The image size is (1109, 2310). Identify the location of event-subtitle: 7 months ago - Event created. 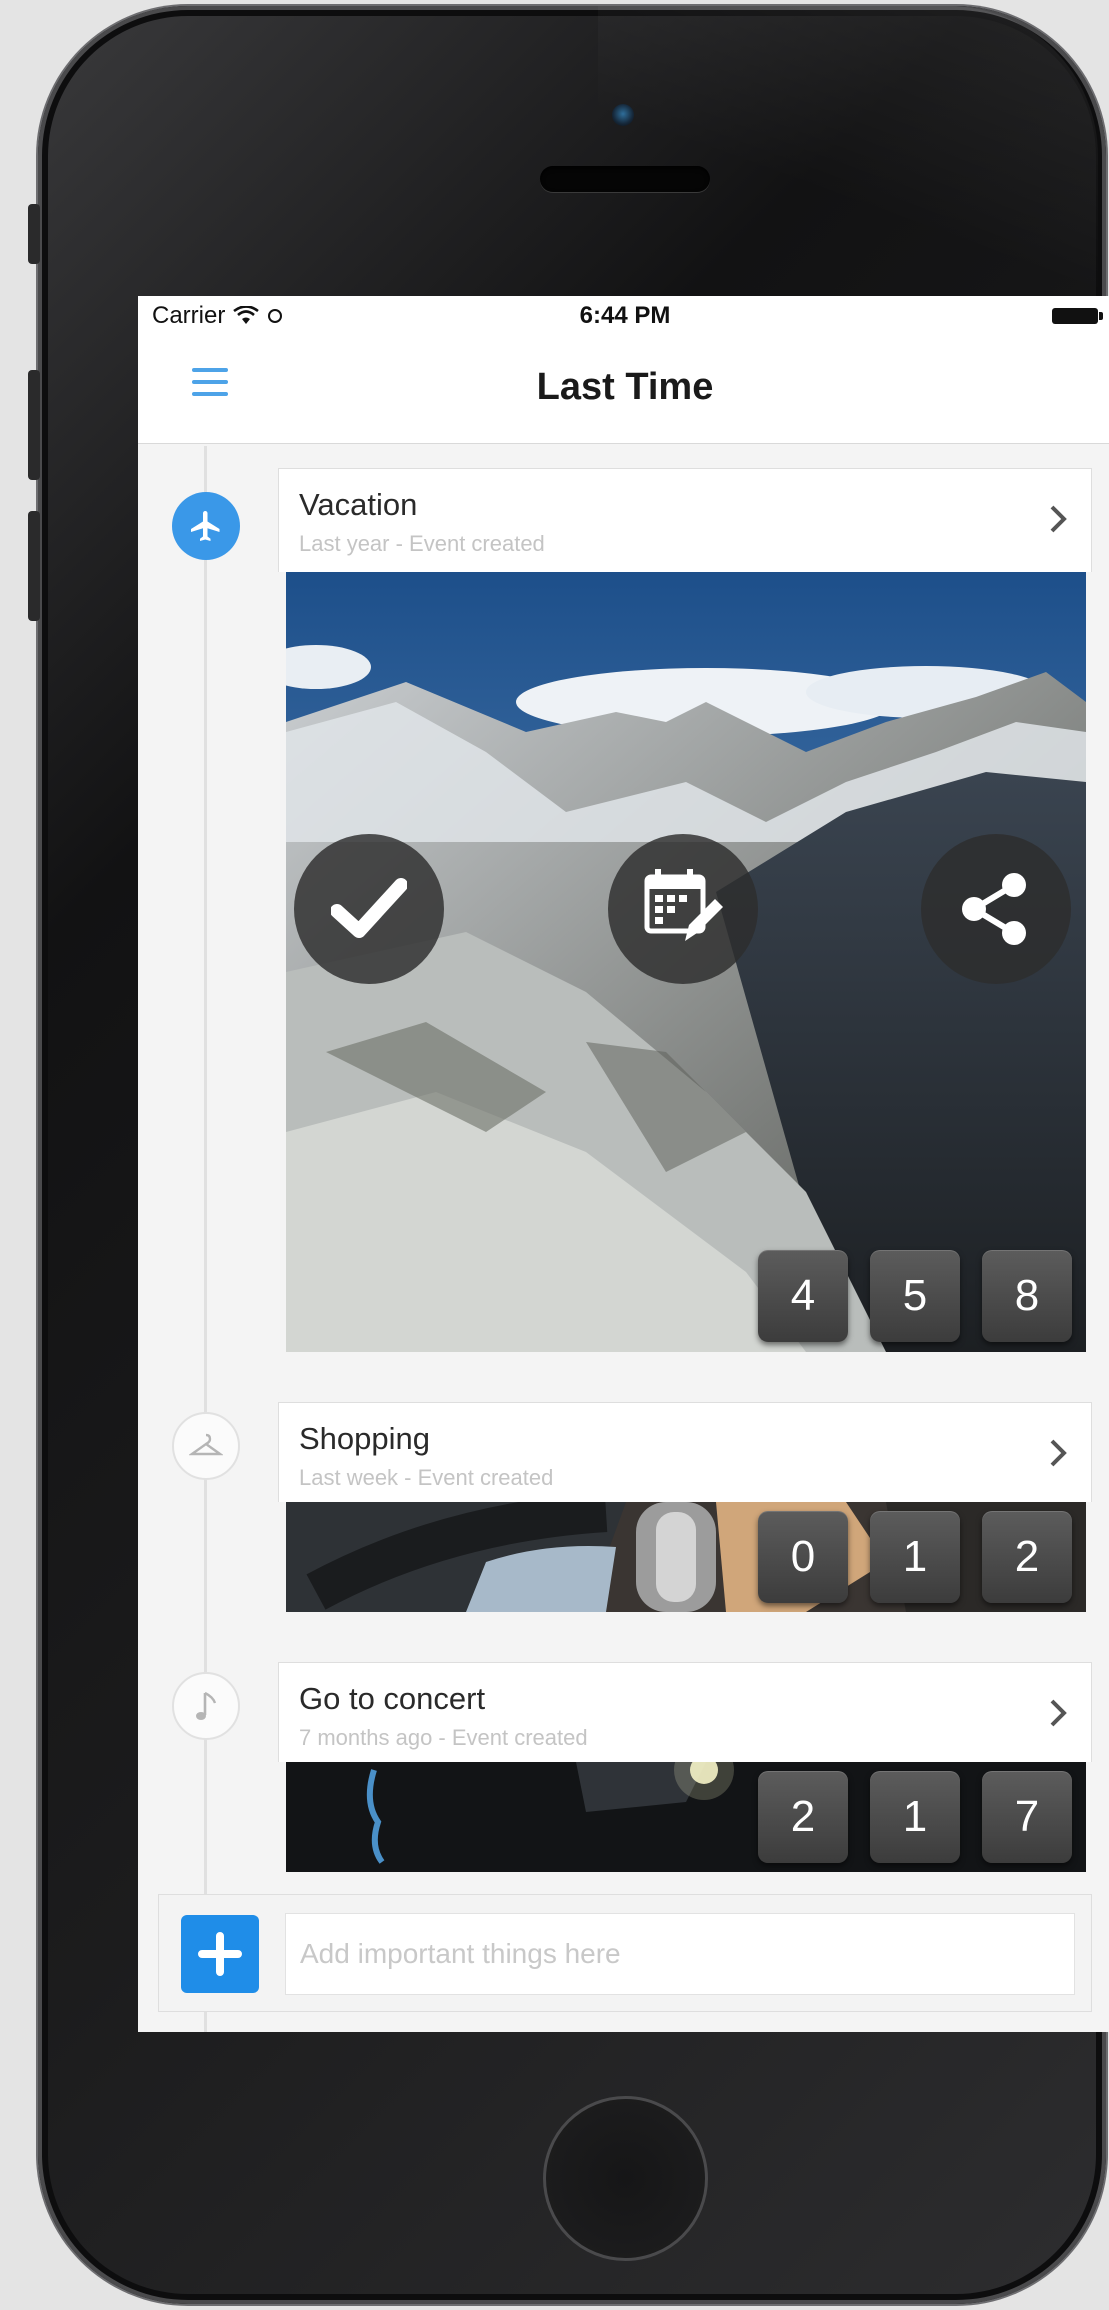
(443, 1737).